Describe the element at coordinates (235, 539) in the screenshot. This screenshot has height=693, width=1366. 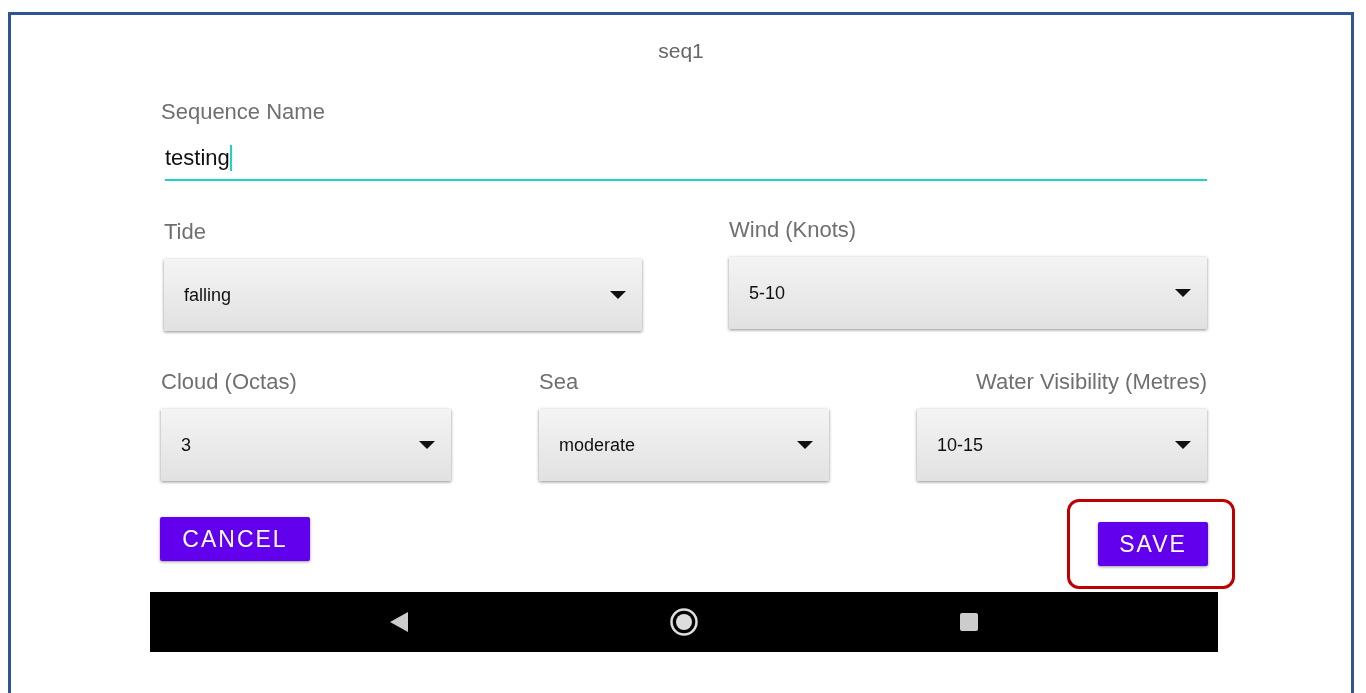
I see `cancel-button: CANCEL` at that location.